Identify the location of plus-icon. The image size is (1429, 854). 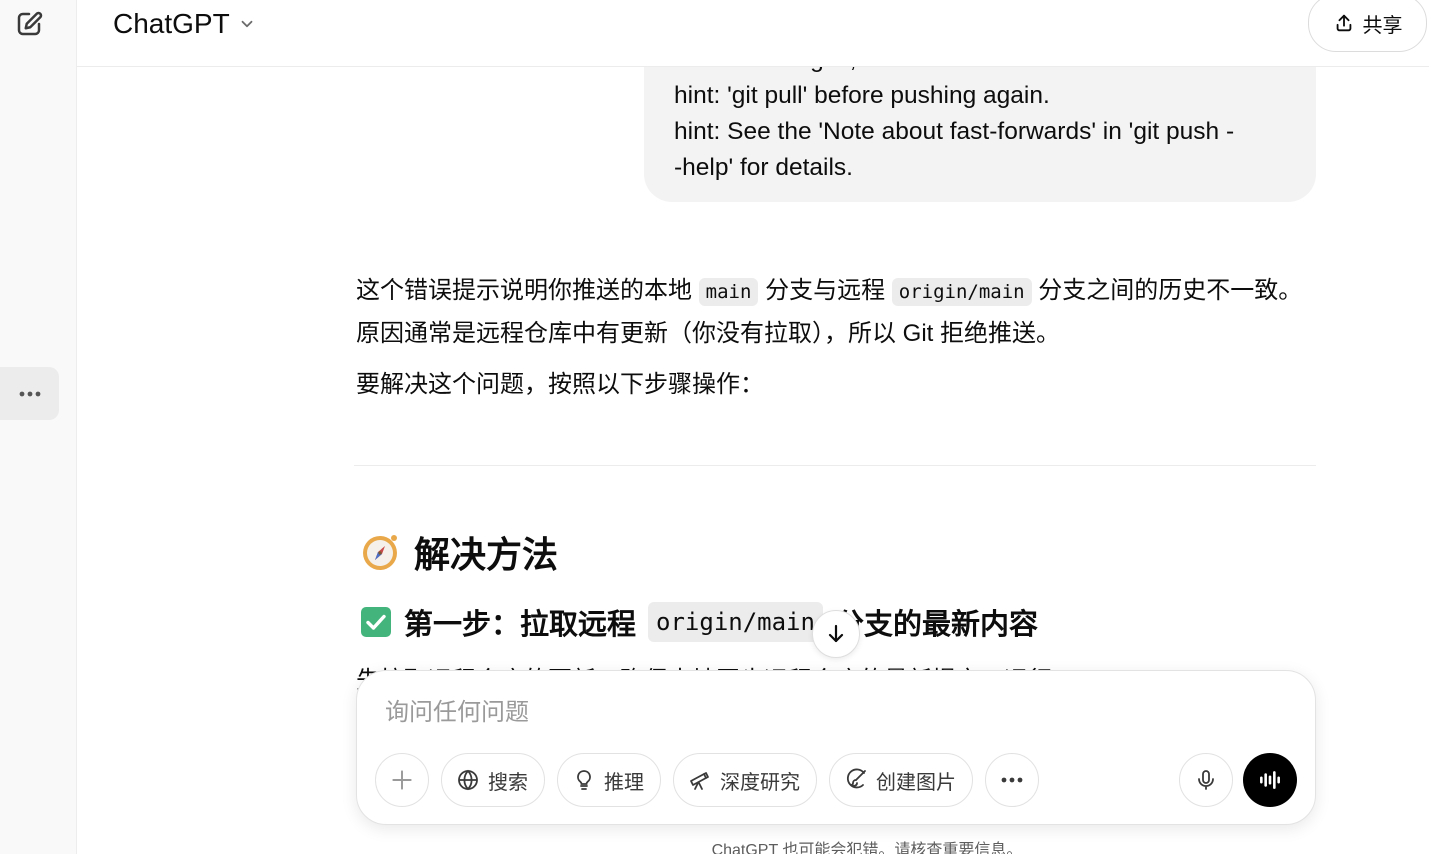
(402, 780).